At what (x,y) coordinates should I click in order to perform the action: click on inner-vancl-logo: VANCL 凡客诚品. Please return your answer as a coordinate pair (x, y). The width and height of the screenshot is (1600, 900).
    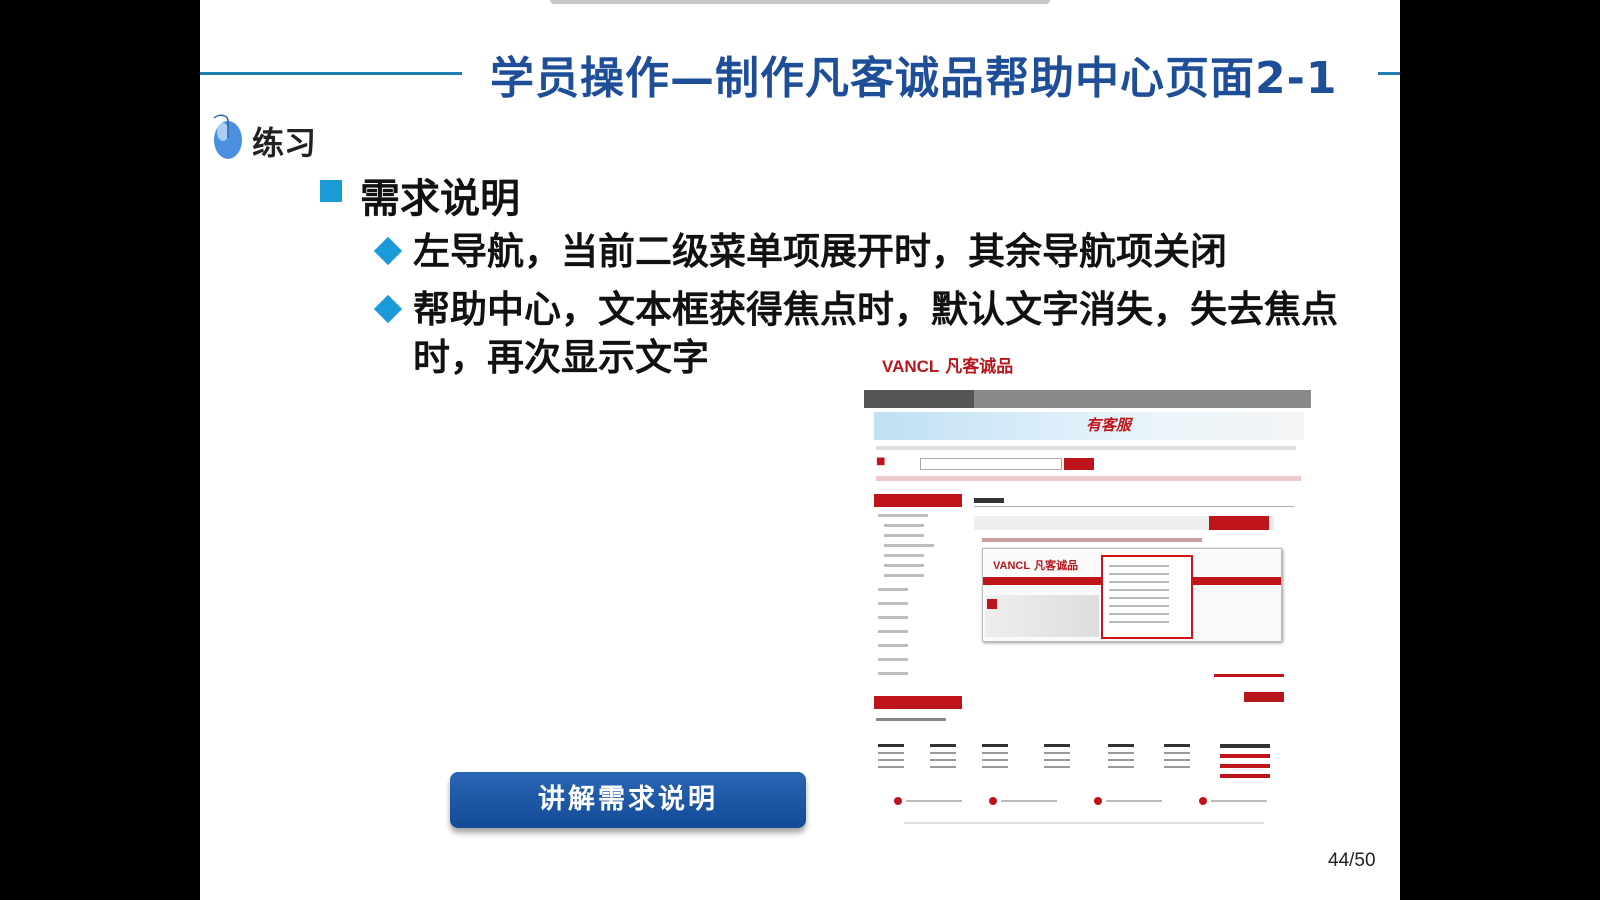
    Looking at the image, I should click on (1033, 565).